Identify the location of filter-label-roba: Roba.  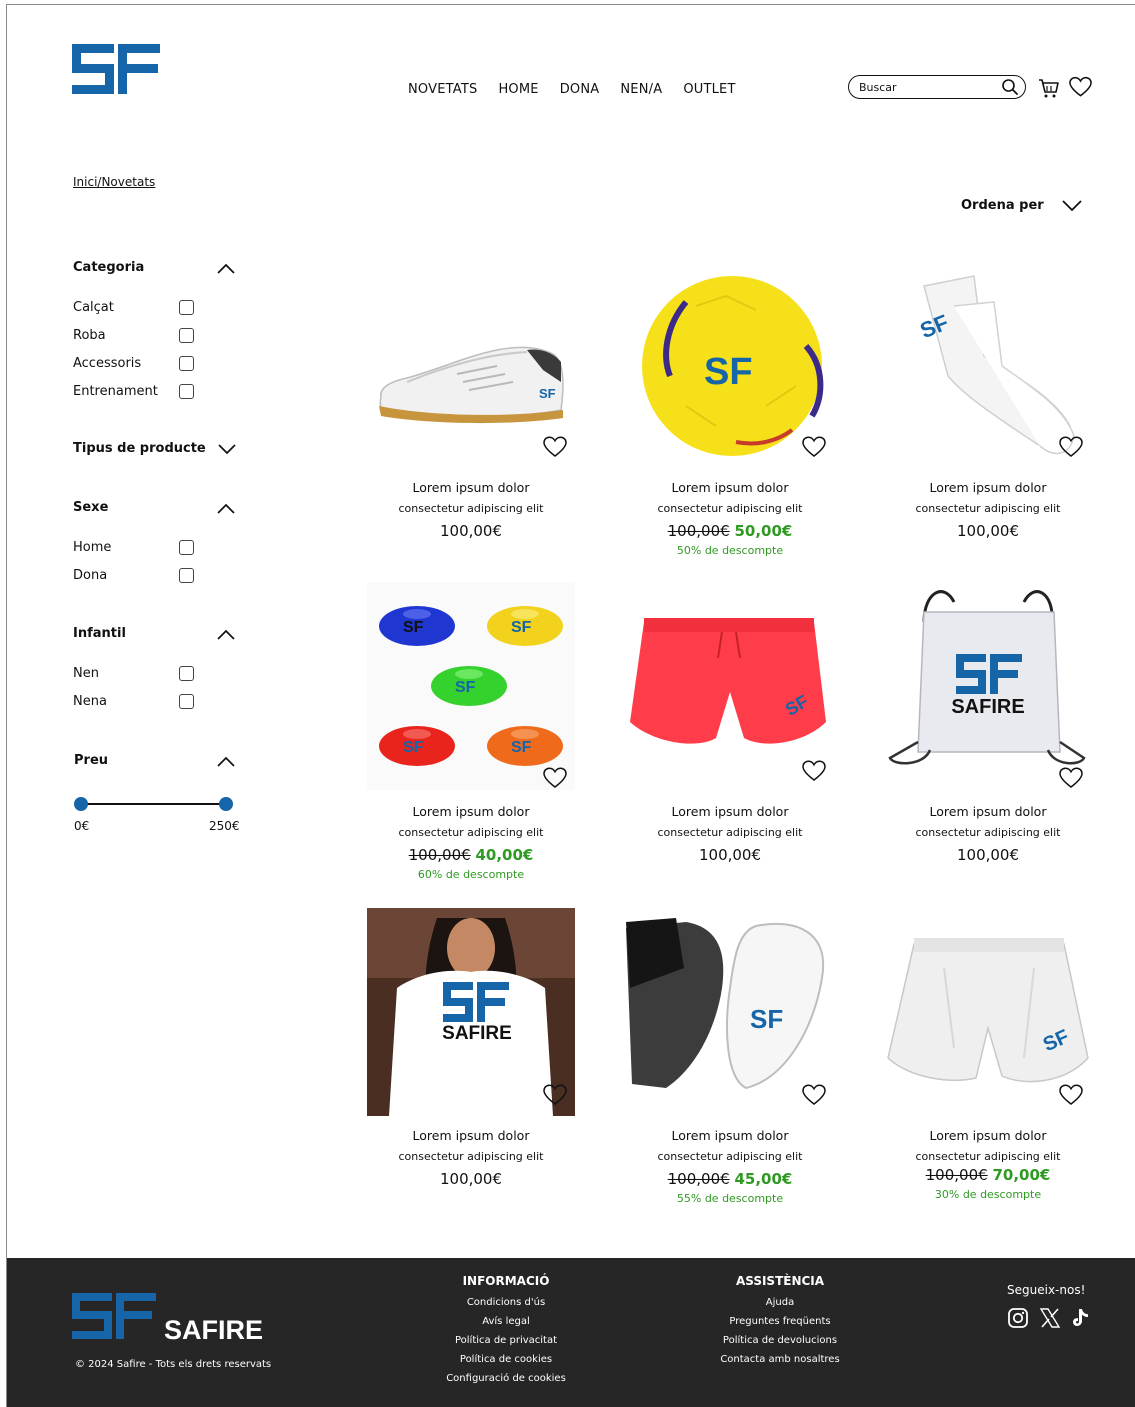
(89, 335).